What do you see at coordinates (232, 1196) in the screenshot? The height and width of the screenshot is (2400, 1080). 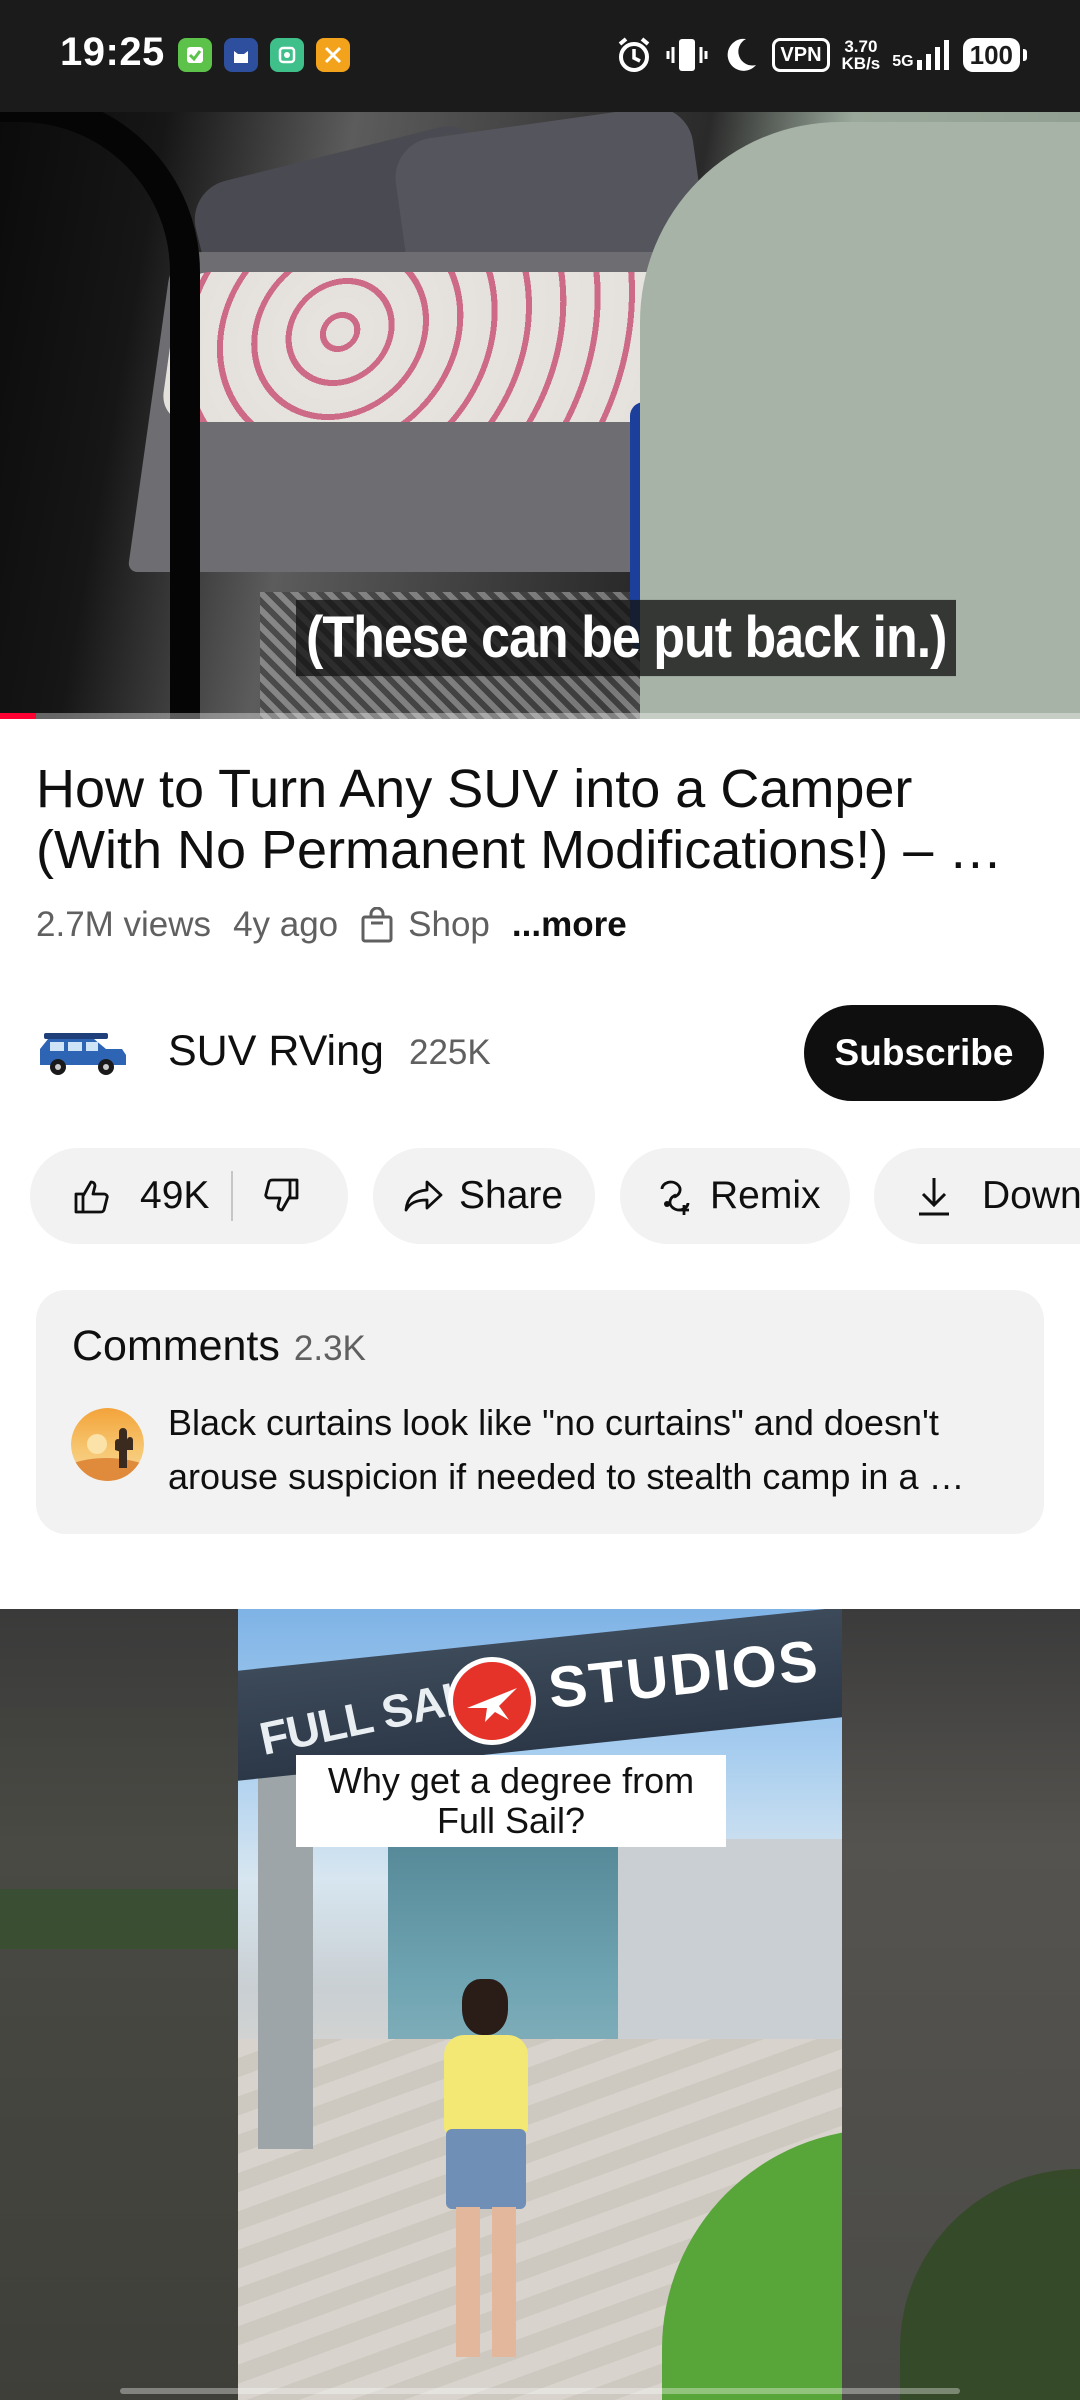 I see `like-divider` at bounding box center [232, 1196].